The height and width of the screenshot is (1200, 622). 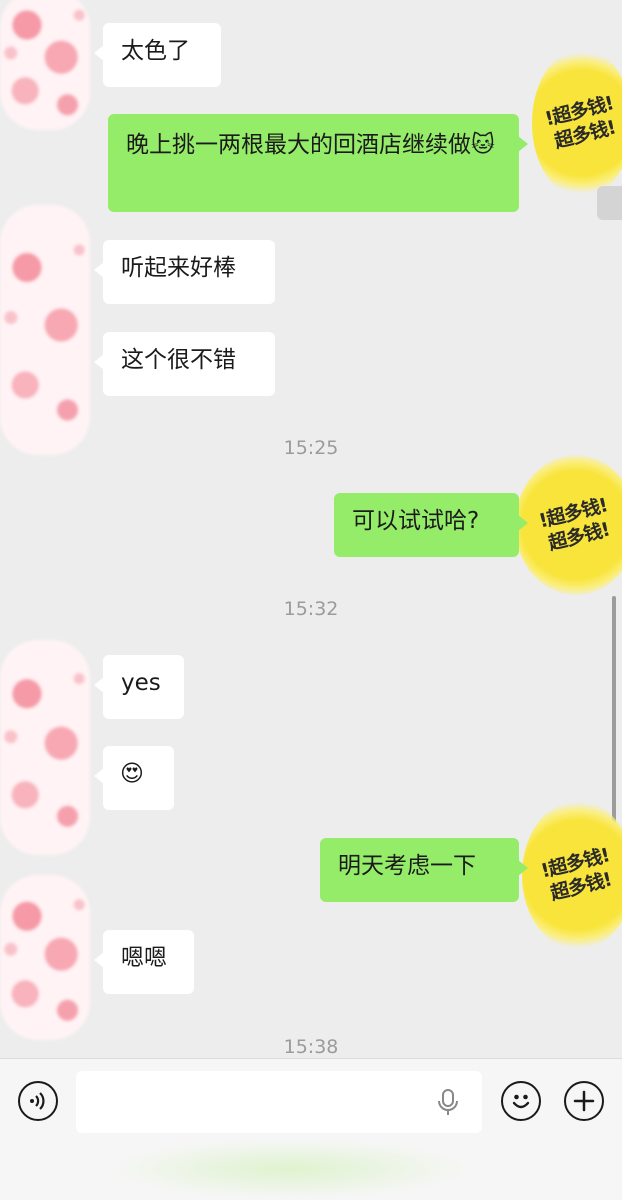 What do you see at coordinates (290, 1169) in the screenshot?
I see `keyboard-glow` at bounding box center [290, 1169].